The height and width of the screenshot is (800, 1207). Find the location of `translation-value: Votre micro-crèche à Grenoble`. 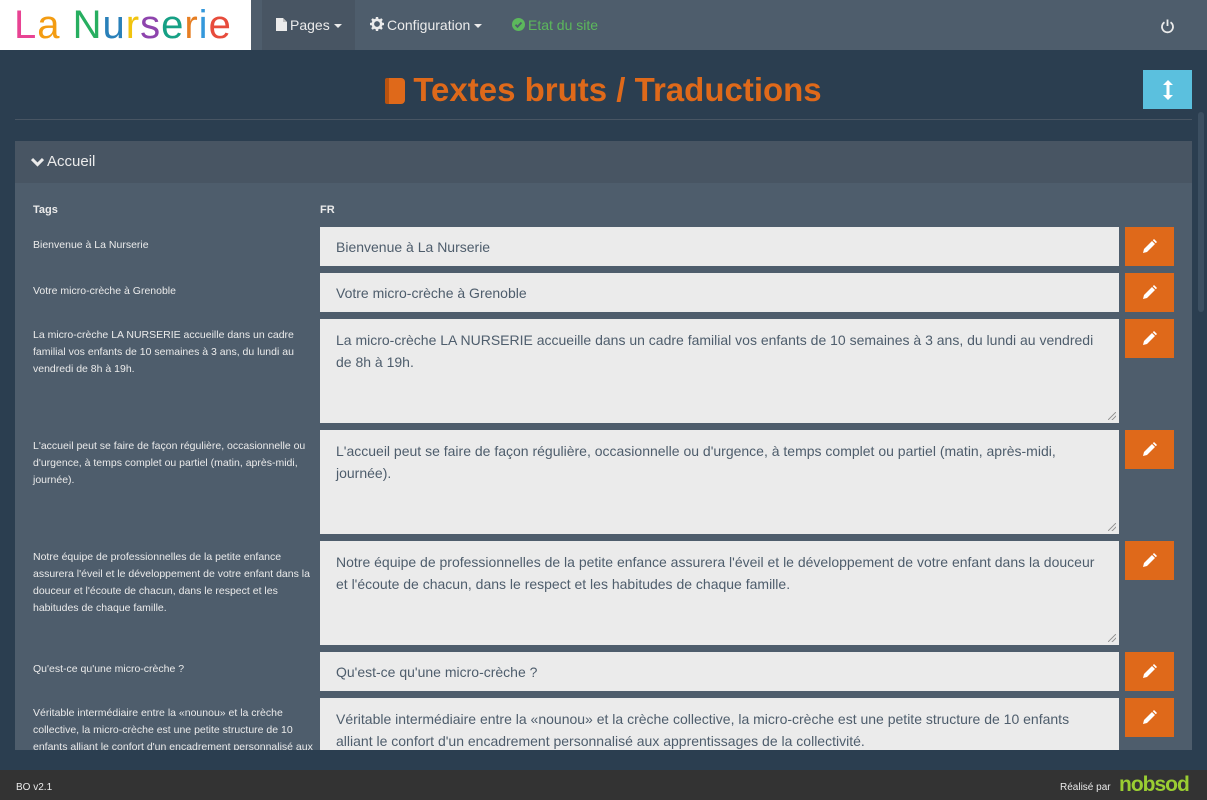

translation-value: Votre micro-crèche à Grenoble is located at coordinates (431, 293).